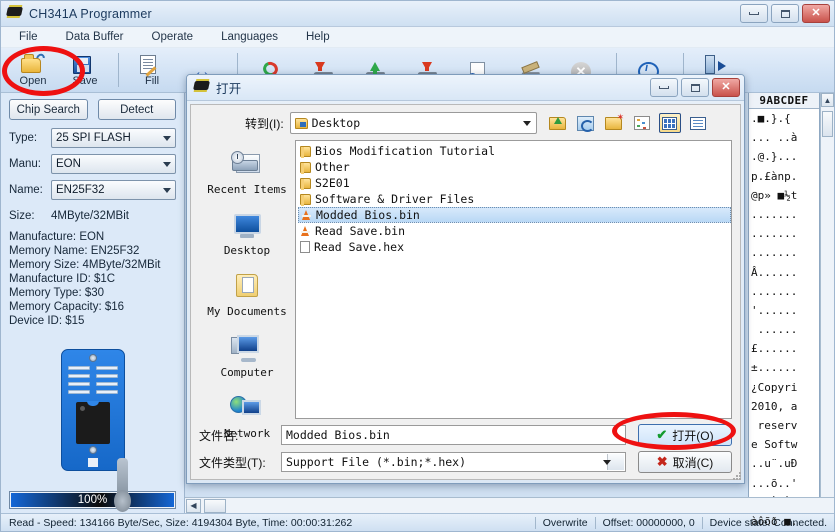 This screenshot has width=835, height=532. What do you see at coordinates (215, 505) in the screenshot?
I see `scrollbar-thumb-h` at bounding box center [215, 505].